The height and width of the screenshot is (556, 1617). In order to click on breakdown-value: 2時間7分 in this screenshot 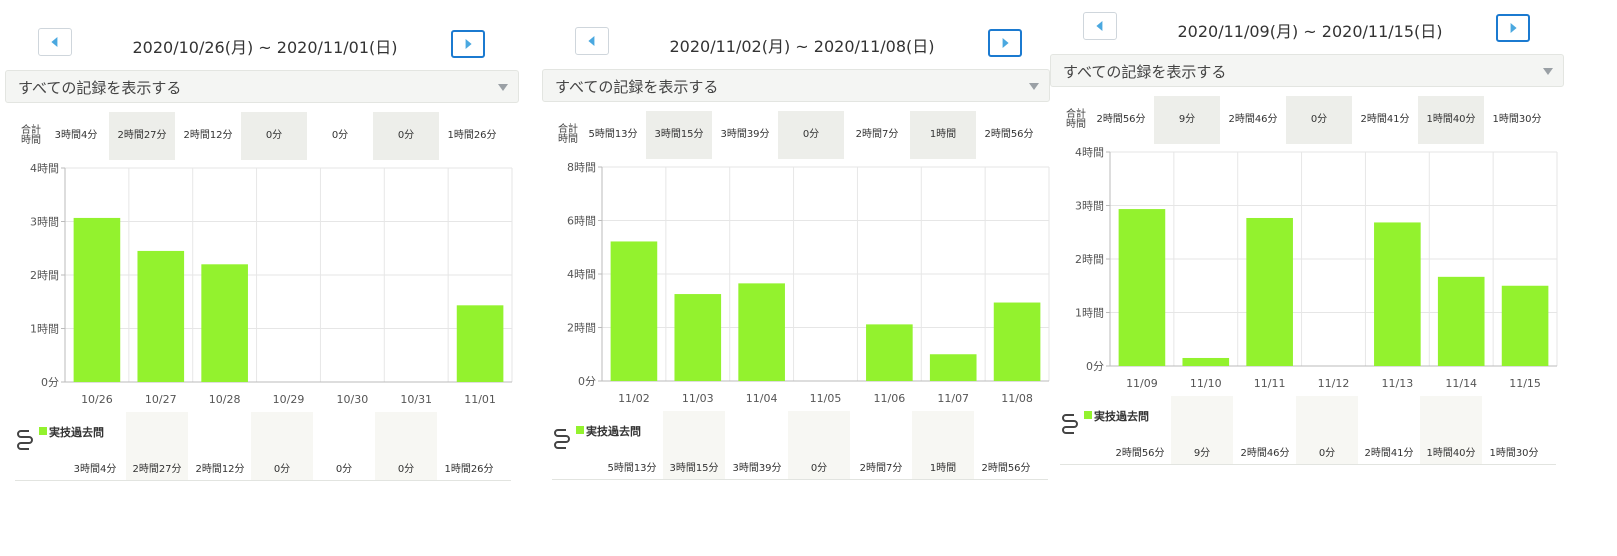, I will do `click(881, 468)`.